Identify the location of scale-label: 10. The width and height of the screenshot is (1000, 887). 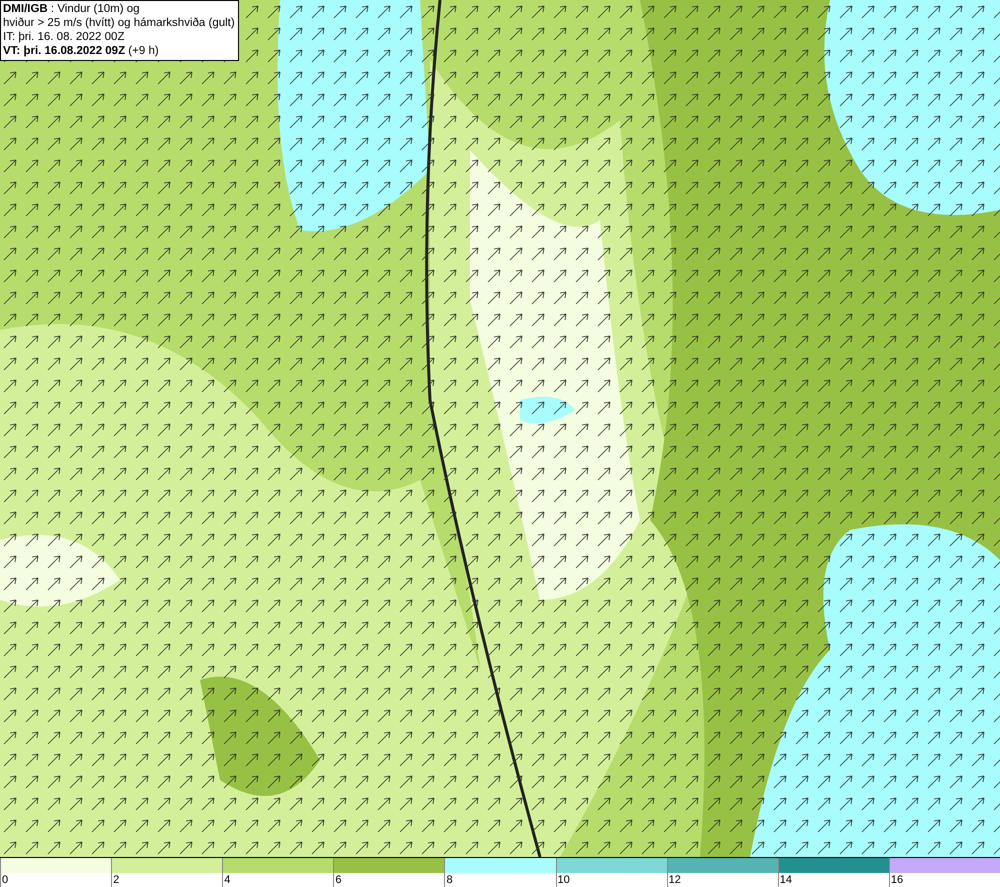
(563, 880).